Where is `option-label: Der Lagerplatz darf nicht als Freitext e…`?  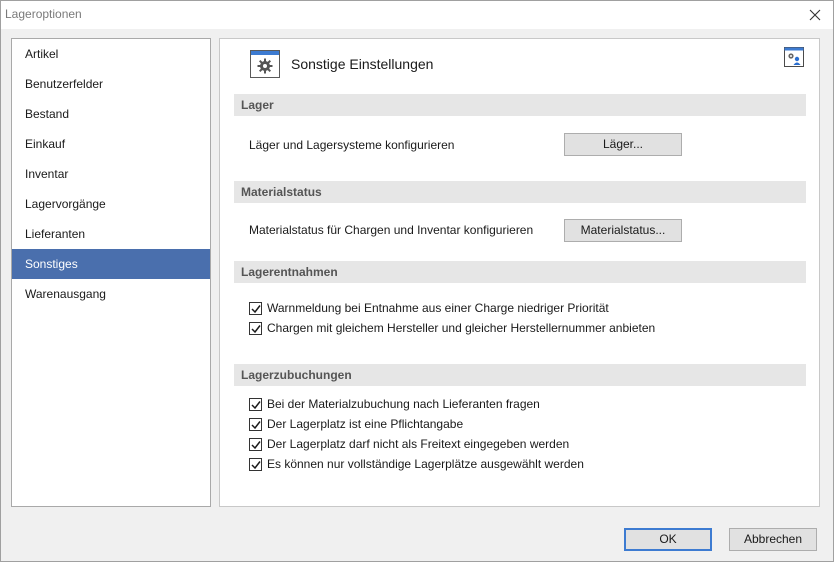
option-label: Der Lagerplatz darf nicht als Freitext e… is located at coordinates (418, 444).